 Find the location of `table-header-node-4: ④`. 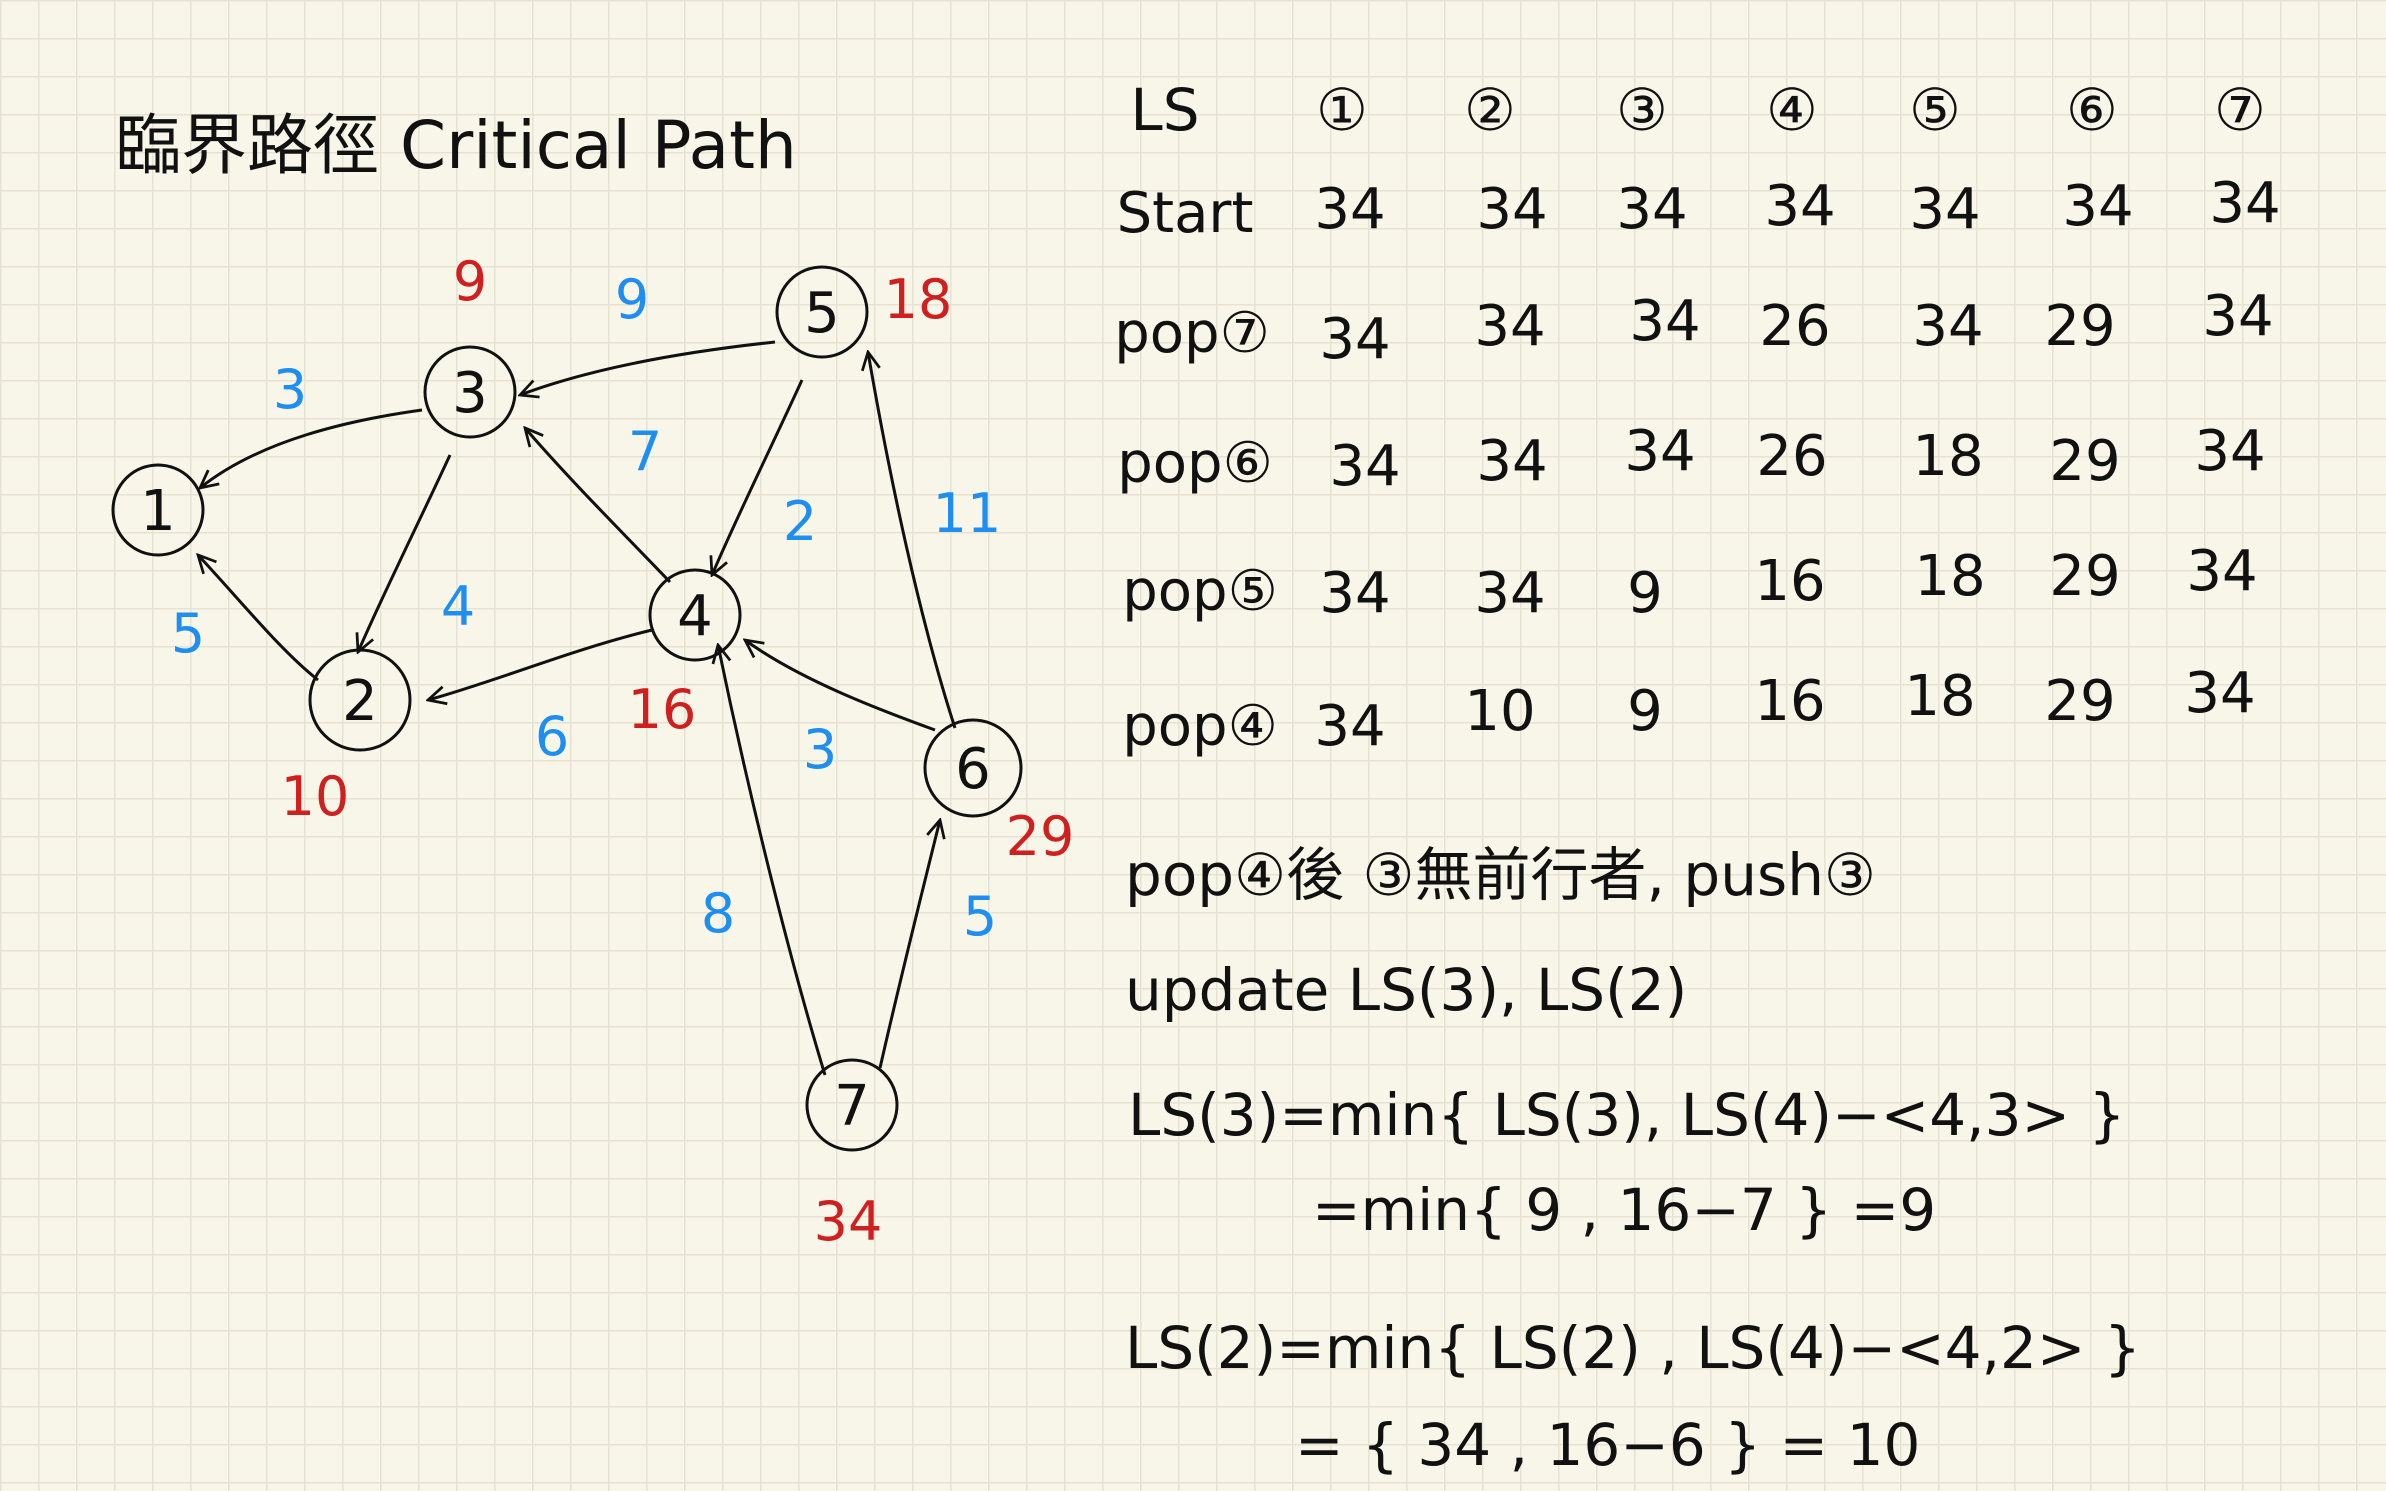

table-header-node-4: ④ is located at coordinates (1792, 110).